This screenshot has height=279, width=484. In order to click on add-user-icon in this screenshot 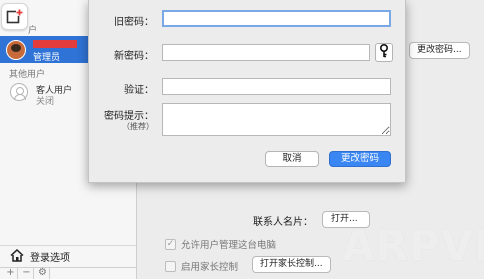, I will do `click(14, 16)`.